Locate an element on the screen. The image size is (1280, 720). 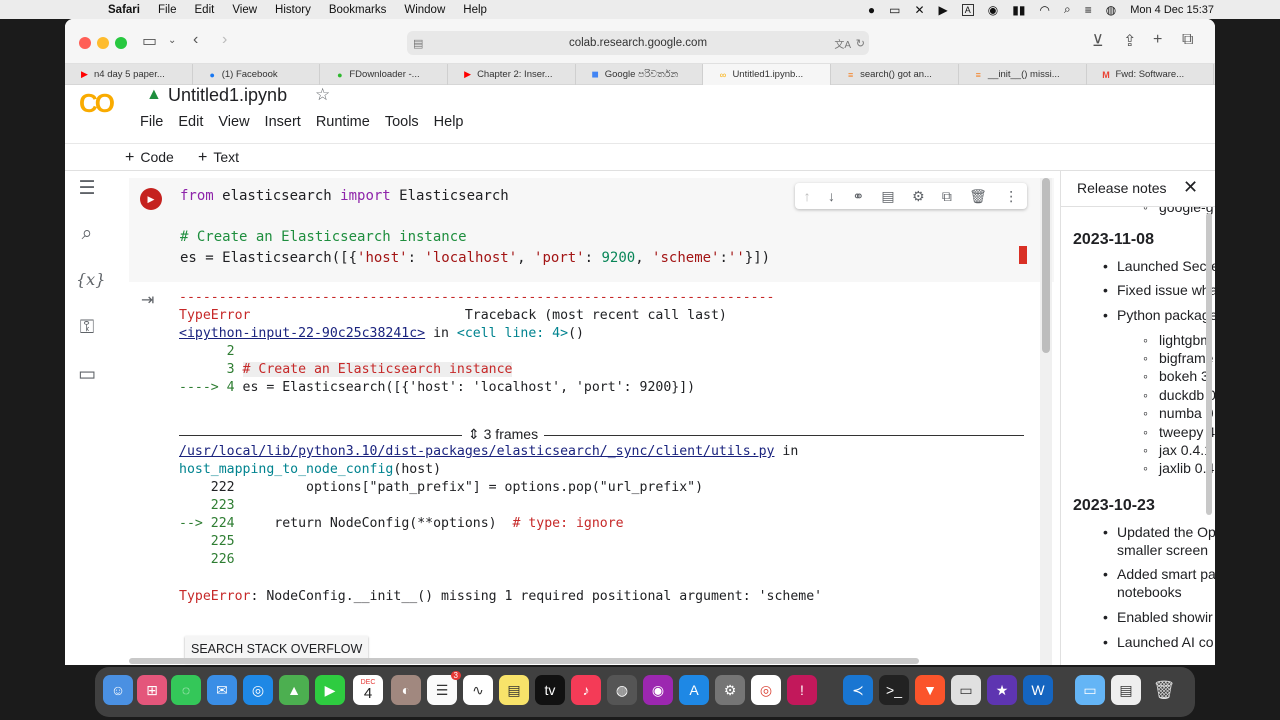
control-center-icon: ≡ is located at coordinates (1088, 10).